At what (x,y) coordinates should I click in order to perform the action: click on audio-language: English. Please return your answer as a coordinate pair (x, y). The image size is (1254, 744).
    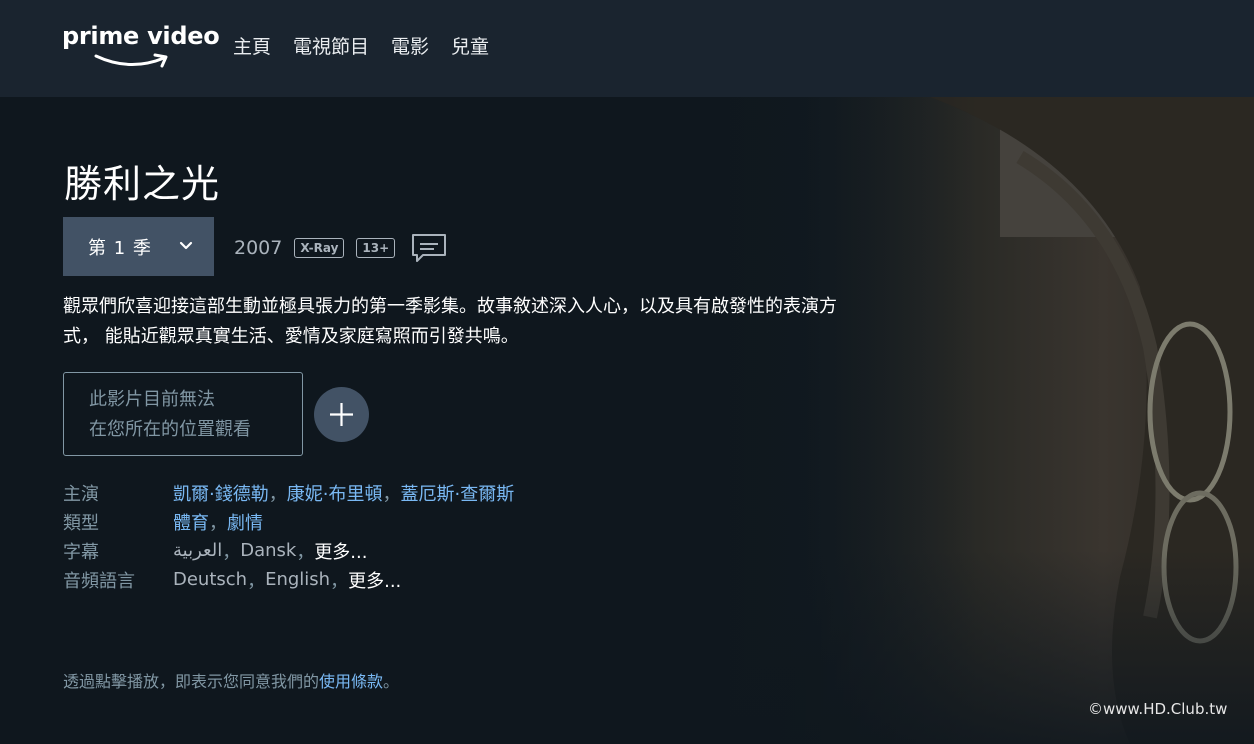
    Looking at the image, I should click on (298, 579).